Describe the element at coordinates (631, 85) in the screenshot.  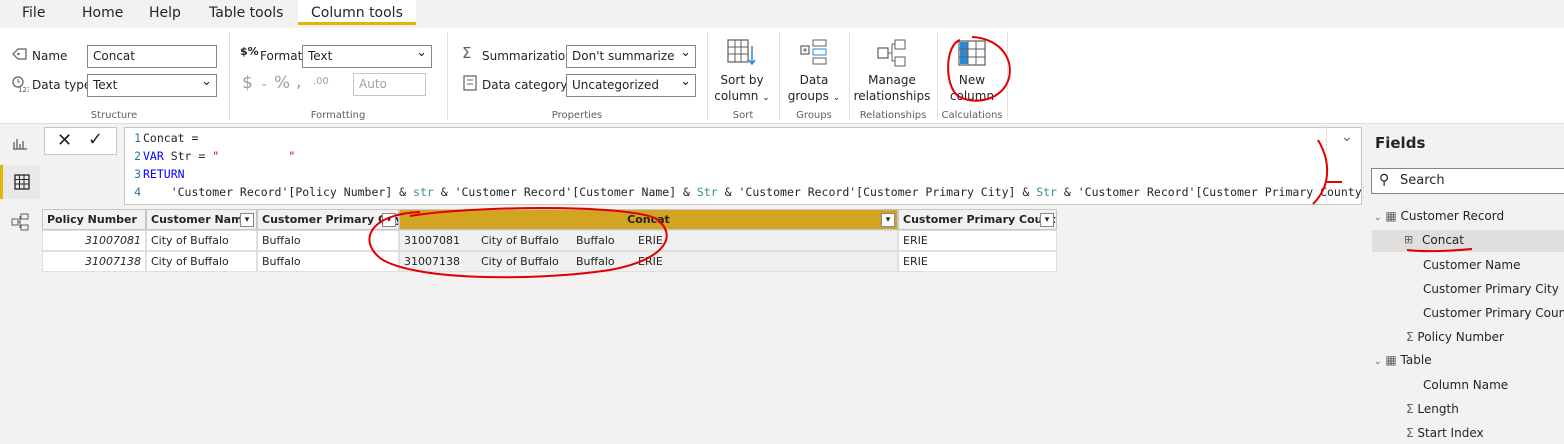
I see `data-category-dropdown: Uncategorized` at that location.